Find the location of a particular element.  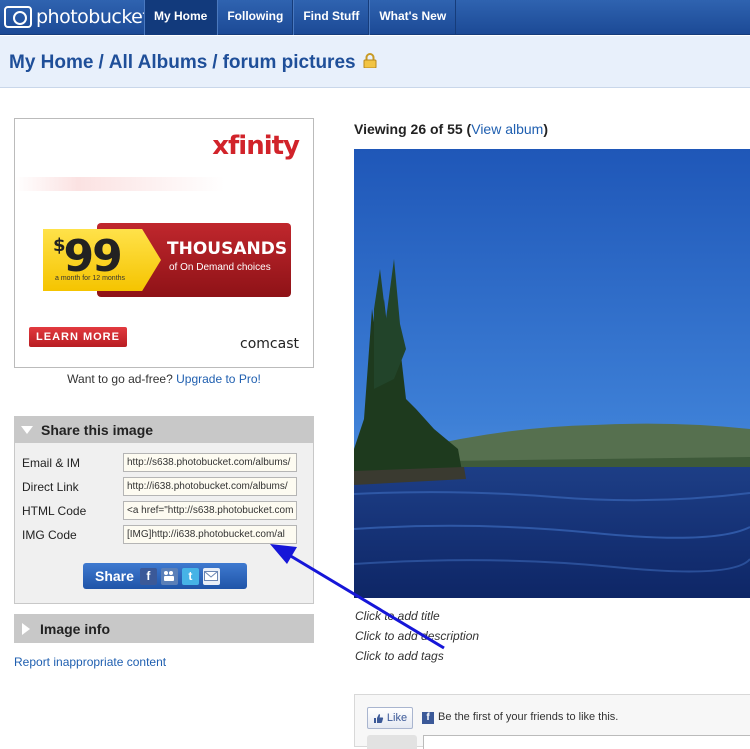

breadcrumb-all-albums: All Albums is located at coordinates (158, 63).